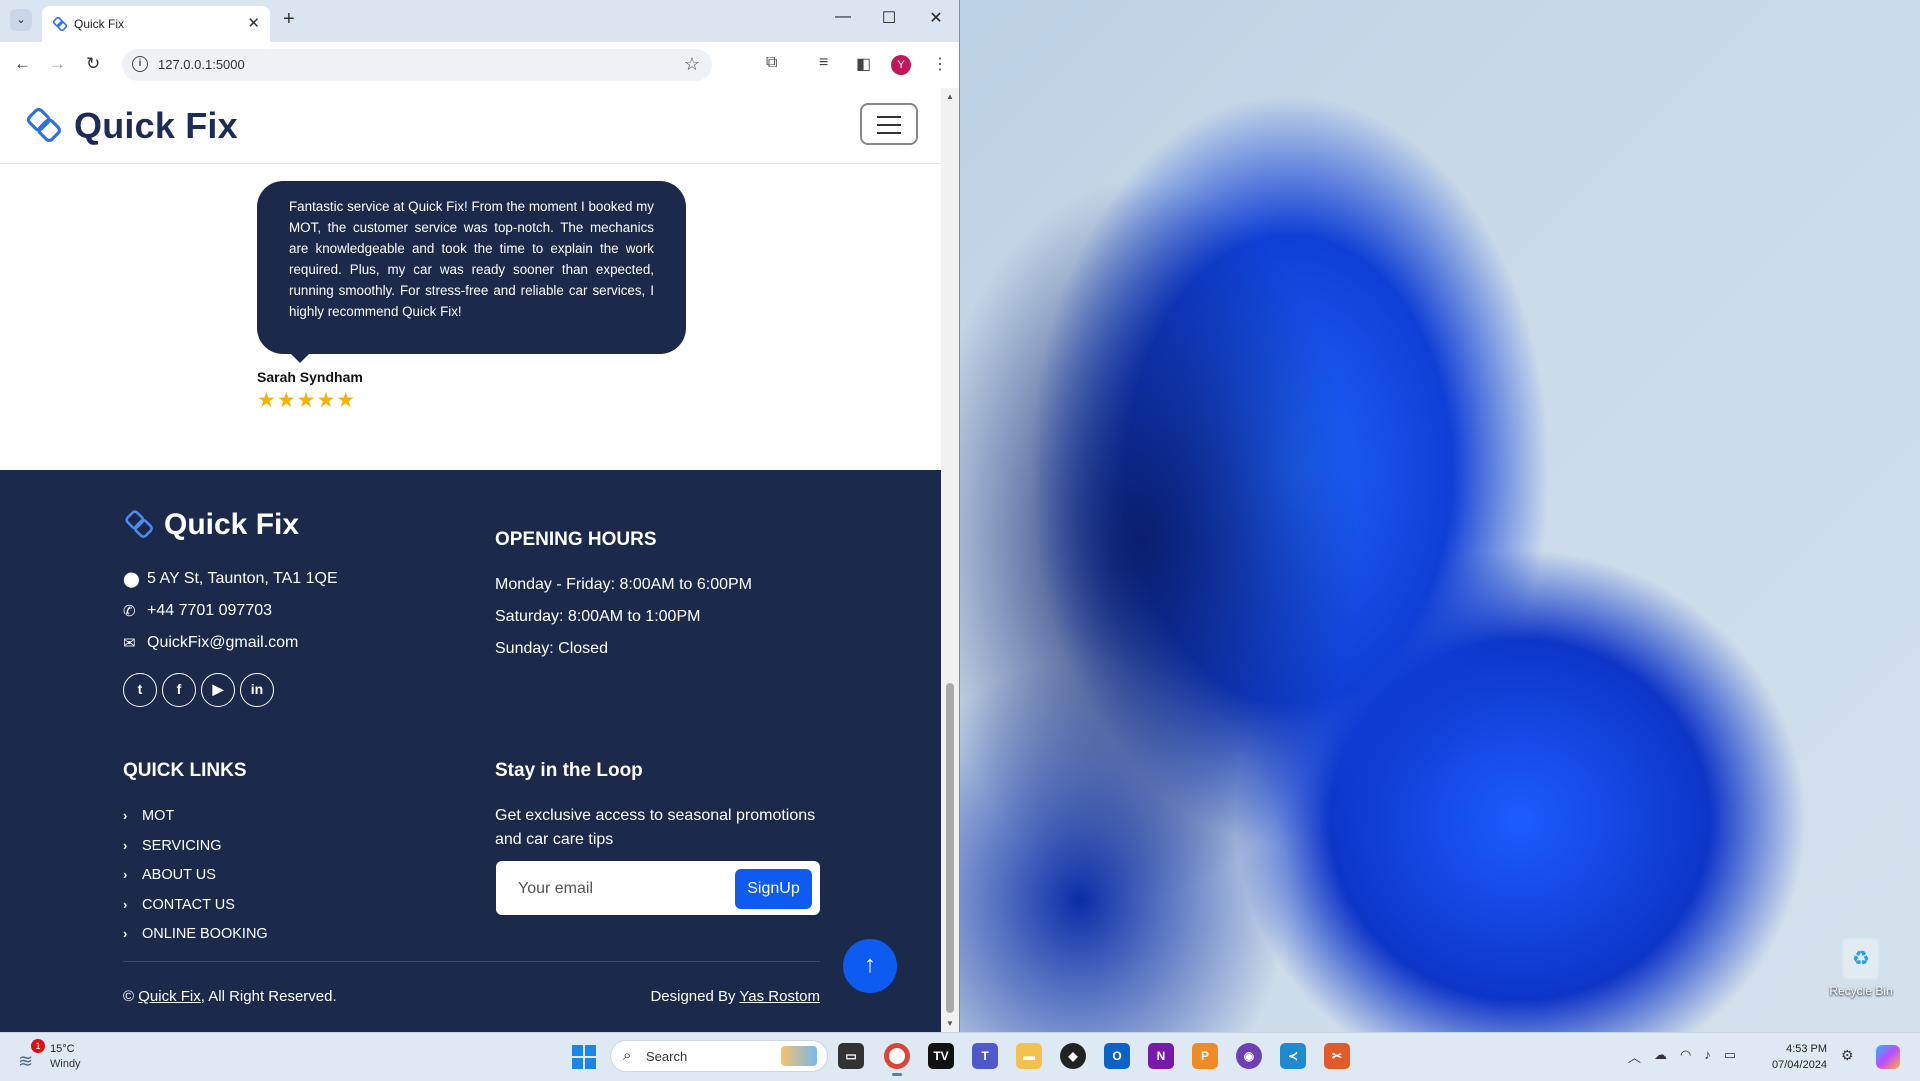  What do you see at coordinates (692, 64) in the screenshot?
I see `bookmark-star-icon: ☆` at bounding box center [692, 64].